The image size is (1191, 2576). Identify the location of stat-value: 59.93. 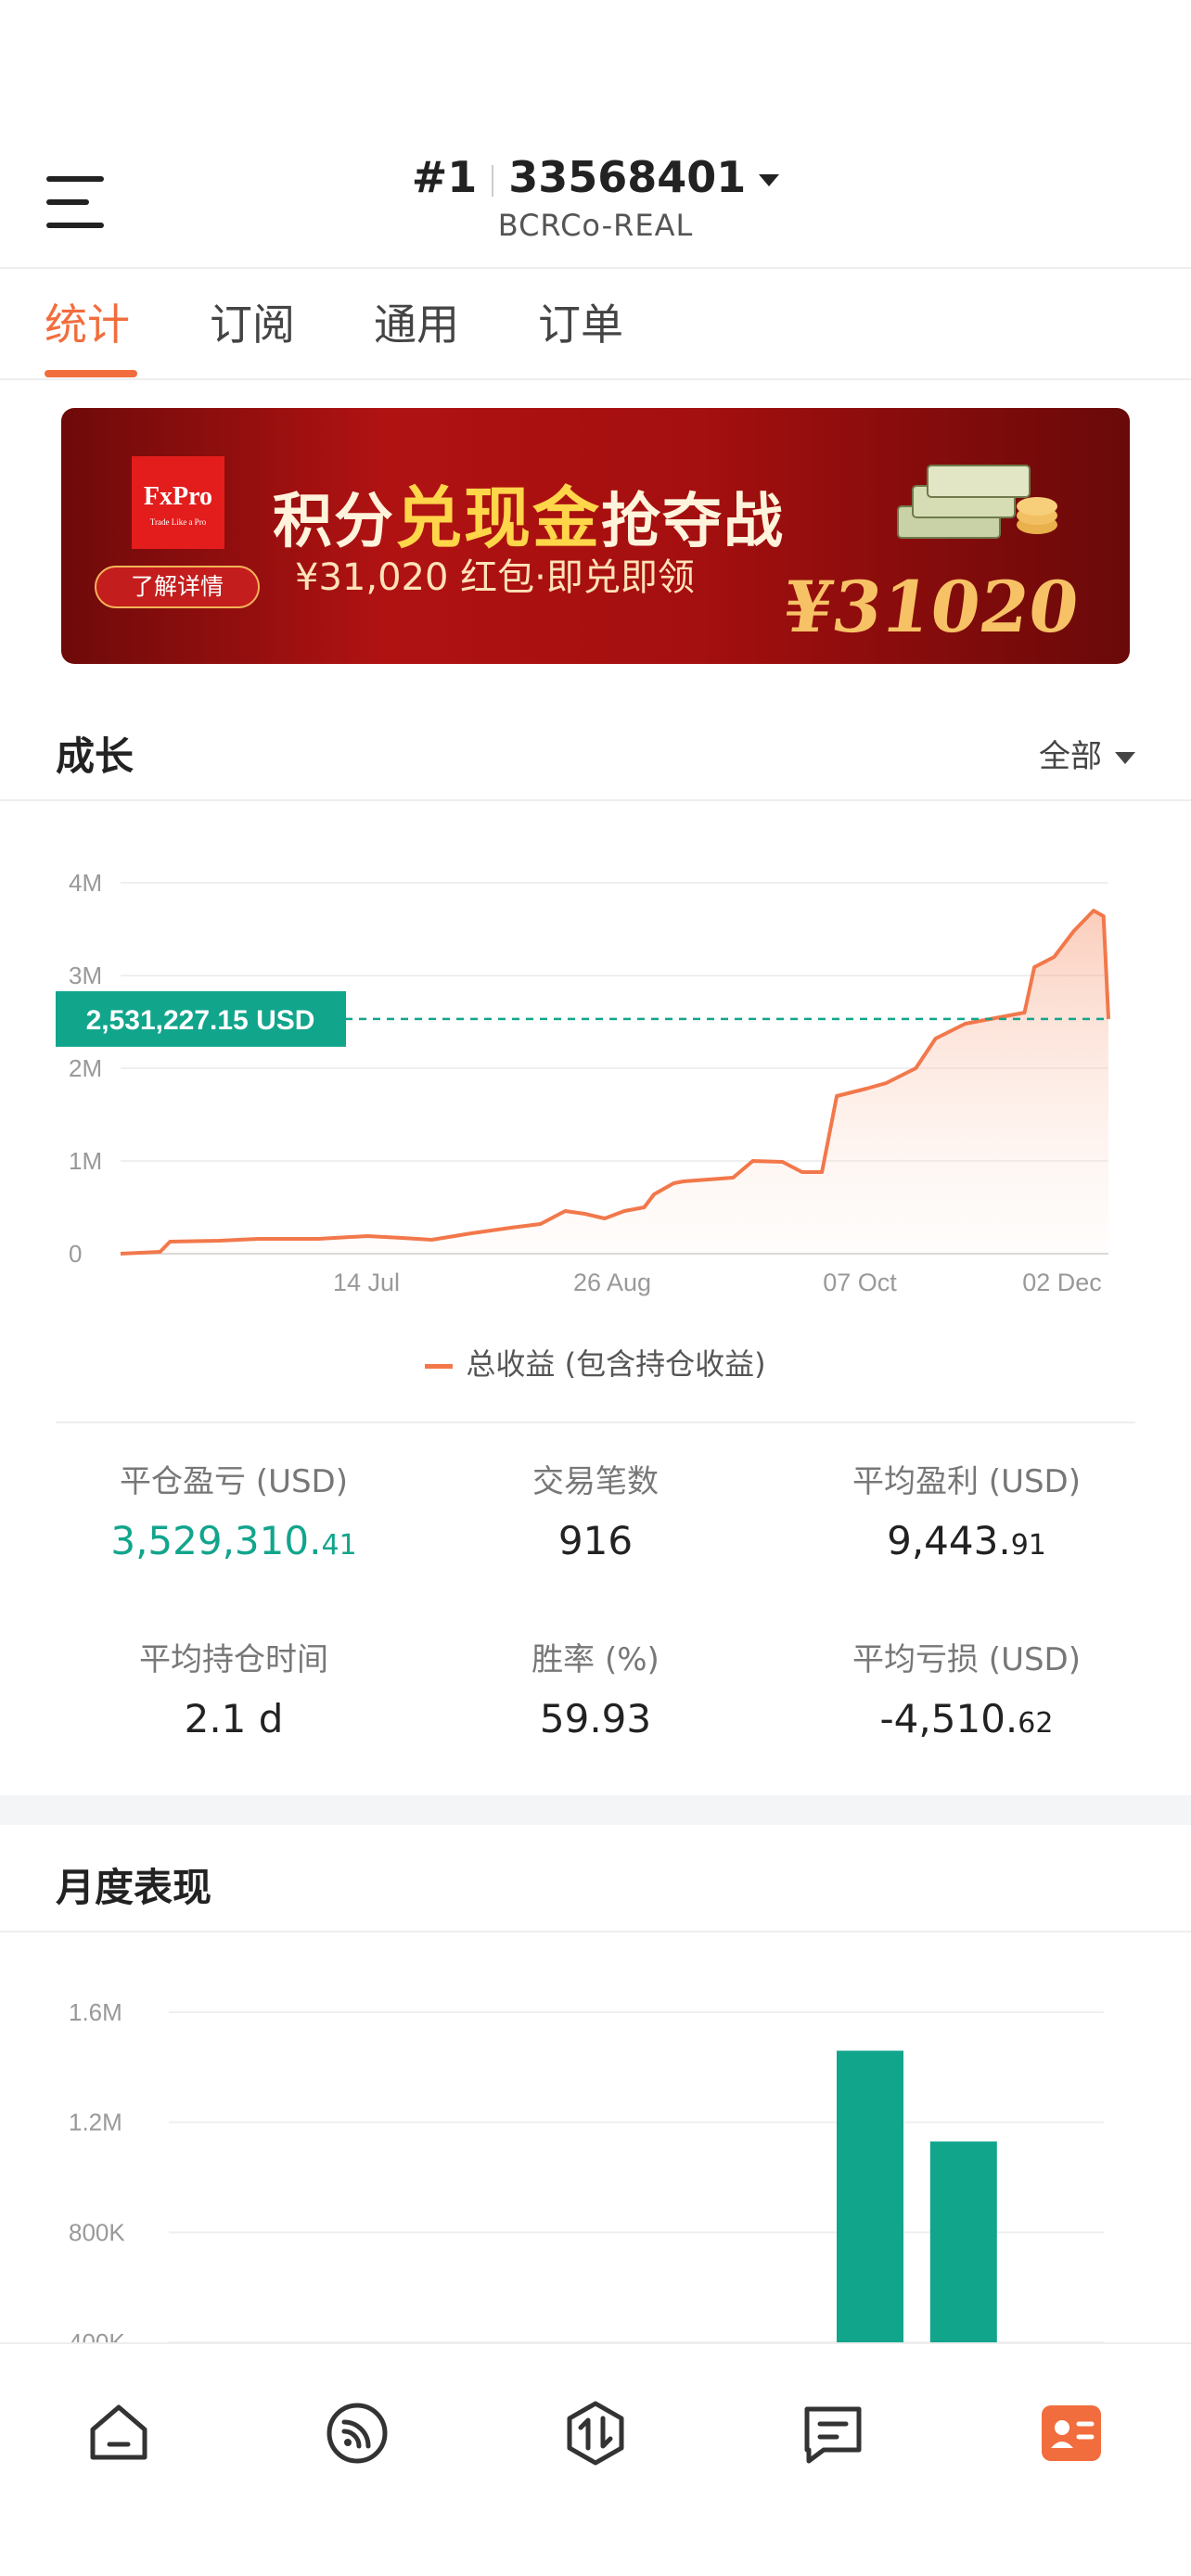
(595, 1719).